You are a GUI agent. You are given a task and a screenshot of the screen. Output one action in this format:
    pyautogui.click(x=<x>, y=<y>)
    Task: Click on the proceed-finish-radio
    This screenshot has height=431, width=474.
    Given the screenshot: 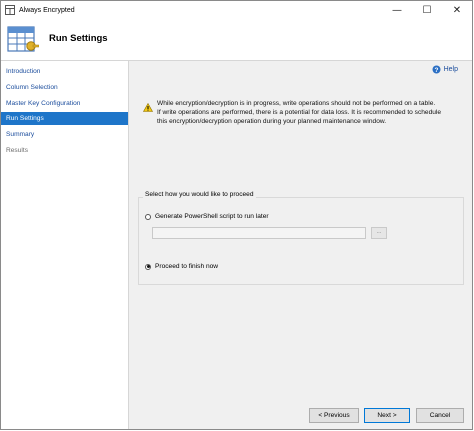 What is the action you would take?
    pyautogui.click(x=148, y=266)
    